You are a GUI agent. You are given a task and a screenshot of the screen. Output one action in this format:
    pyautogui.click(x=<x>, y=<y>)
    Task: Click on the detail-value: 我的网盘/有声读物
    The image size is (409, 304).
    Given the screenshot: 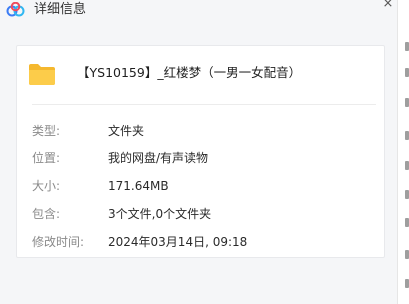 What is the action you would take?
    pyautogui.click(x=158, y=158)
    